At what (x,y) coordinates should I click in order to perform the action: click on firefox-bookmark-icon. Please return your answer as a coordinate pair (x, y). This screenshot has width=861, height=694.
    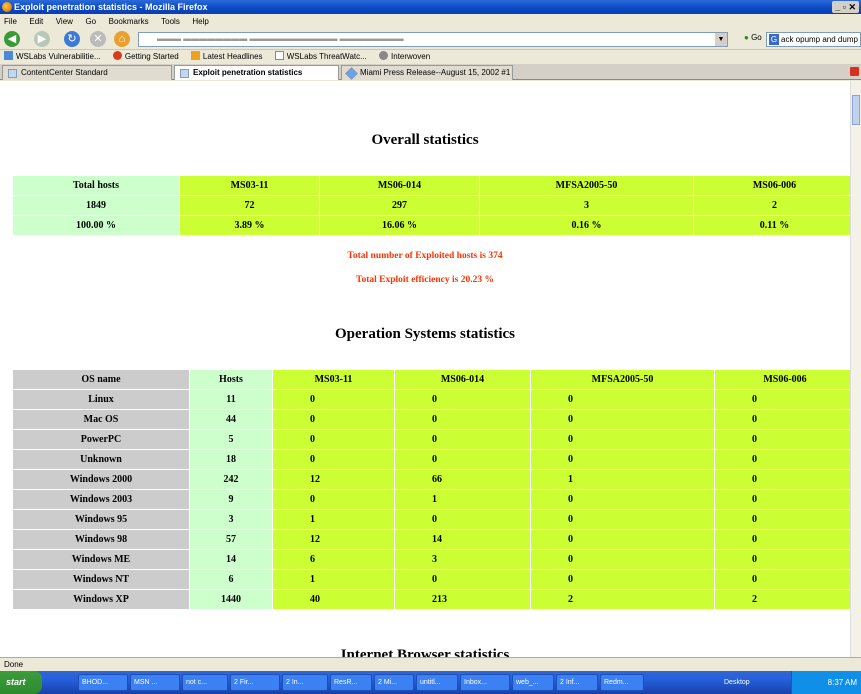
    Looking at the image, I should click on (117, 55).